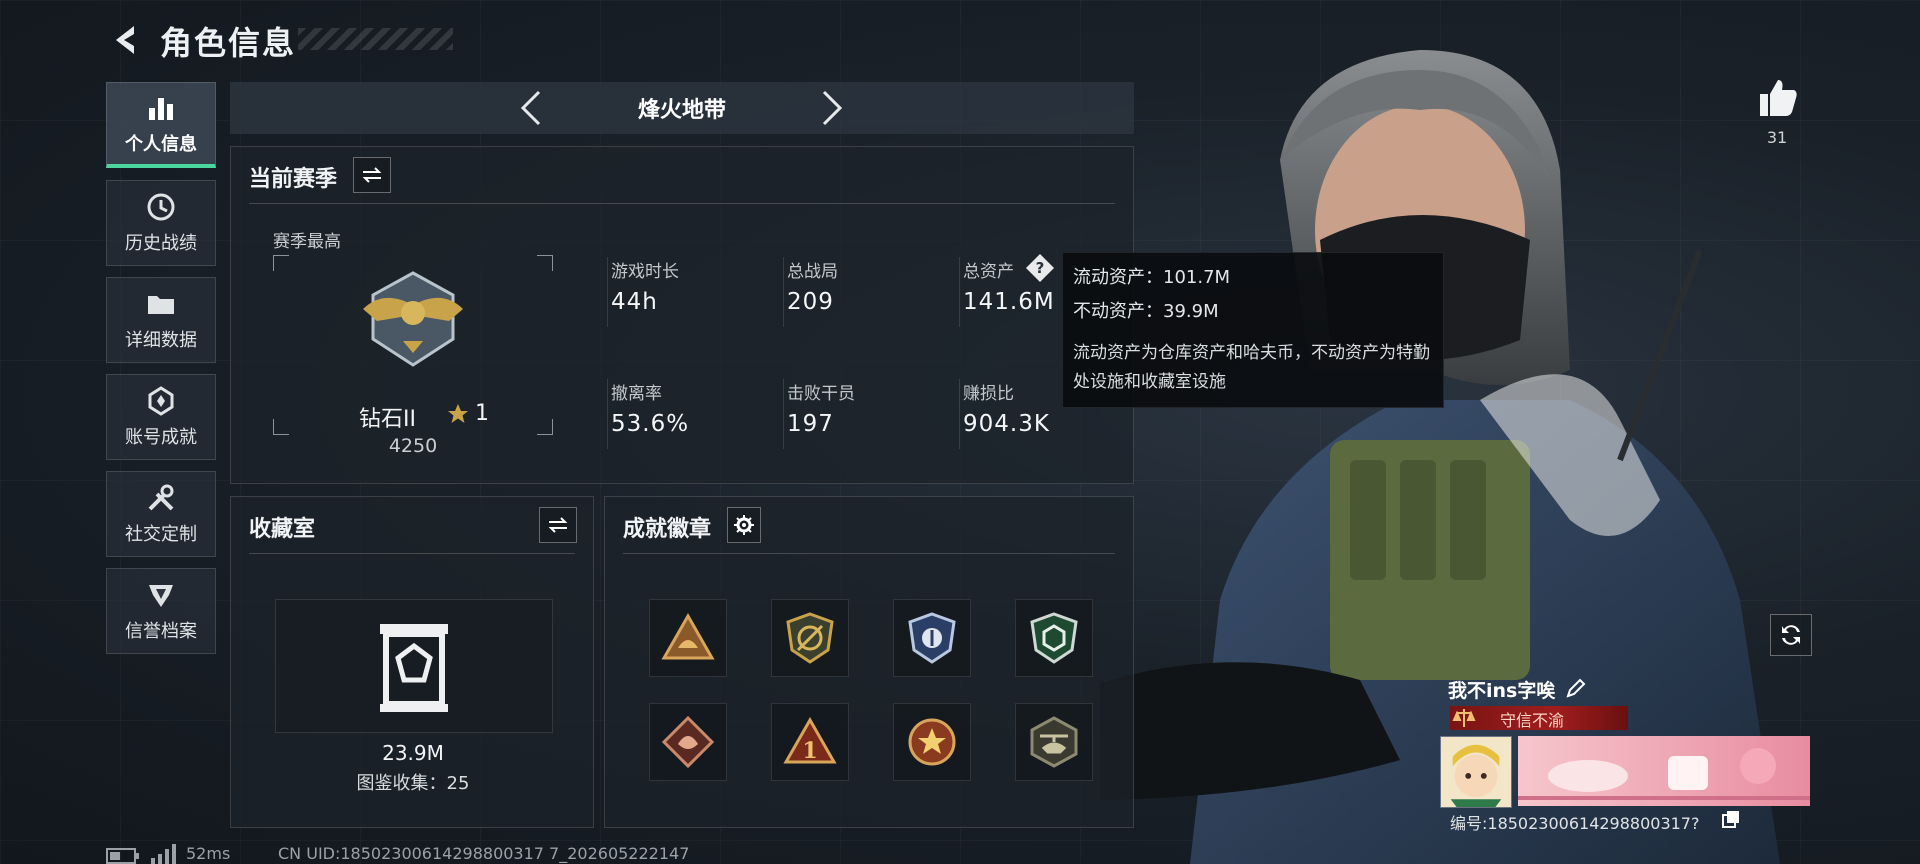  Describe the element at coordinates (1777, 97) in the screenshot. I see `thumbs-up-icon` at that location.